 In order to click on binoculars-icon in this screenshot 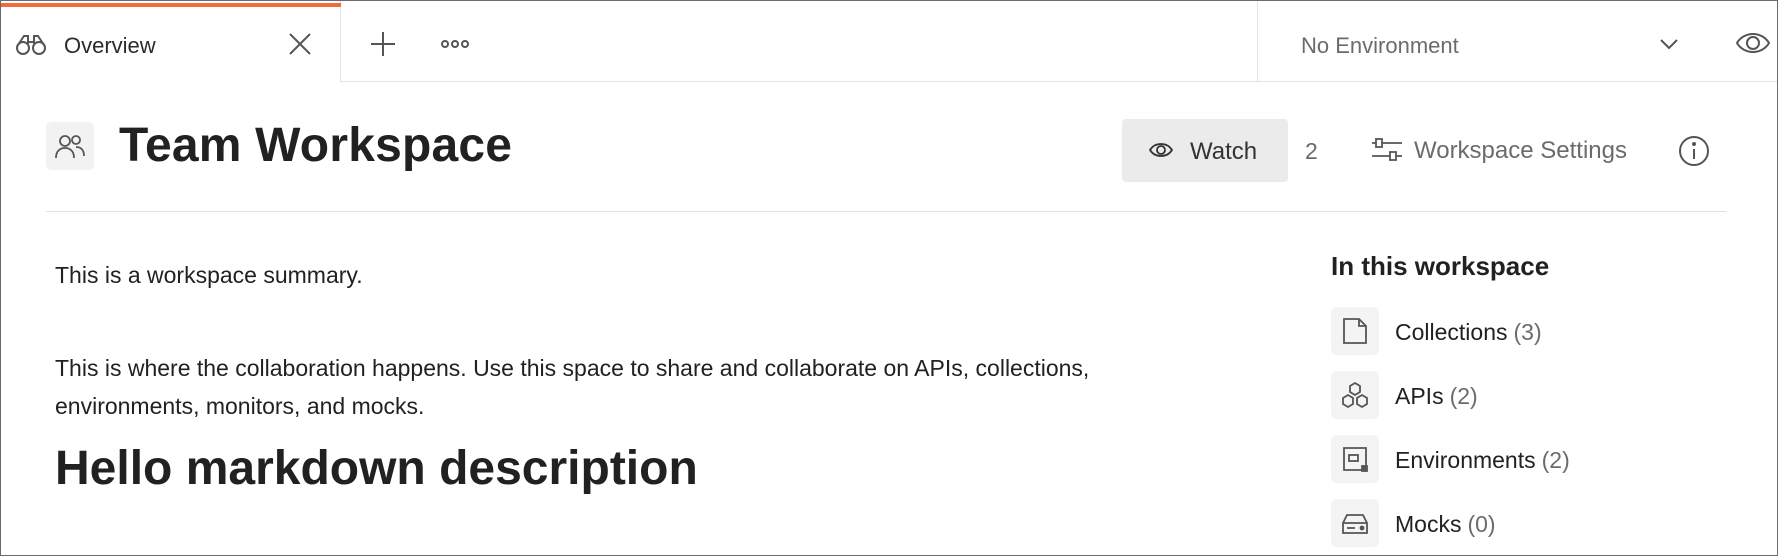, I will do `click(31, 45)`.